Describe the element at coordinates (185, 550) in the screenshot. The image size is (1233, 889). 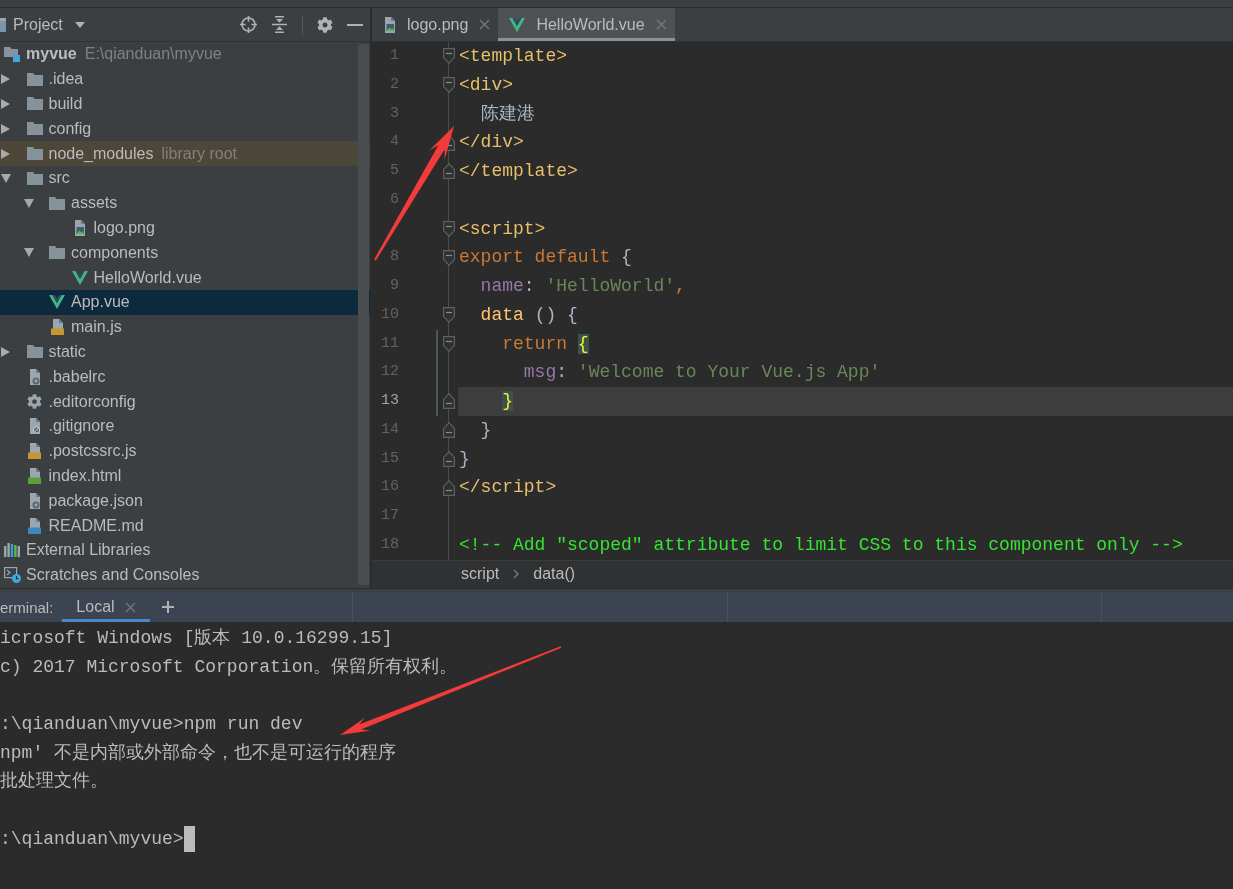
I see `tree-item: External Libraries` at that location.